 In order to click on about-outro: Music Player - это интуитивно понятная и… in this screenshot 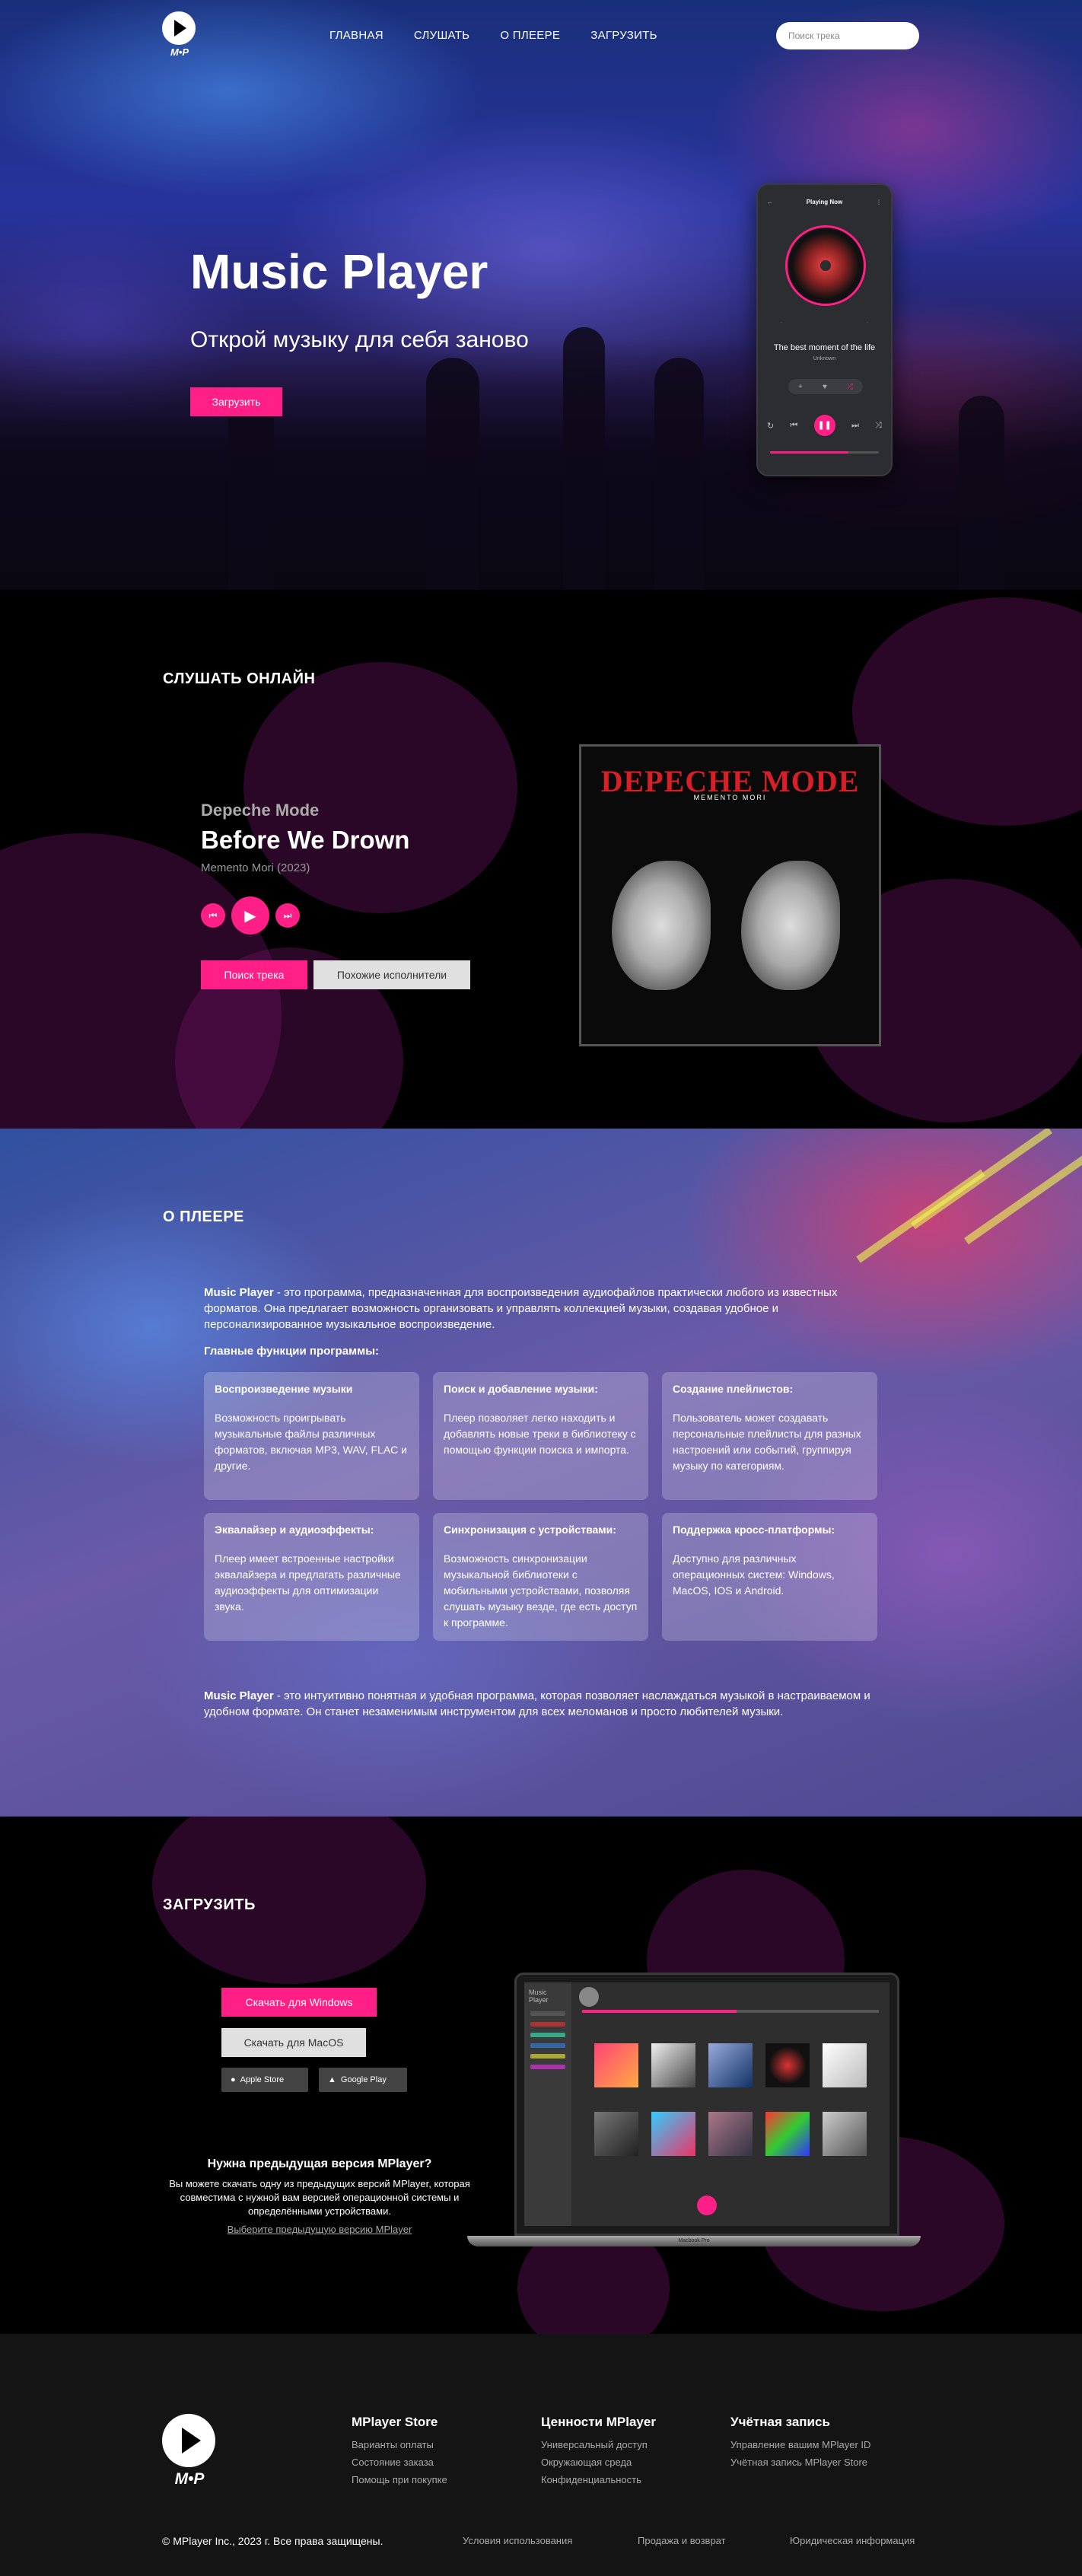, I will do `click(542, 1704)`.